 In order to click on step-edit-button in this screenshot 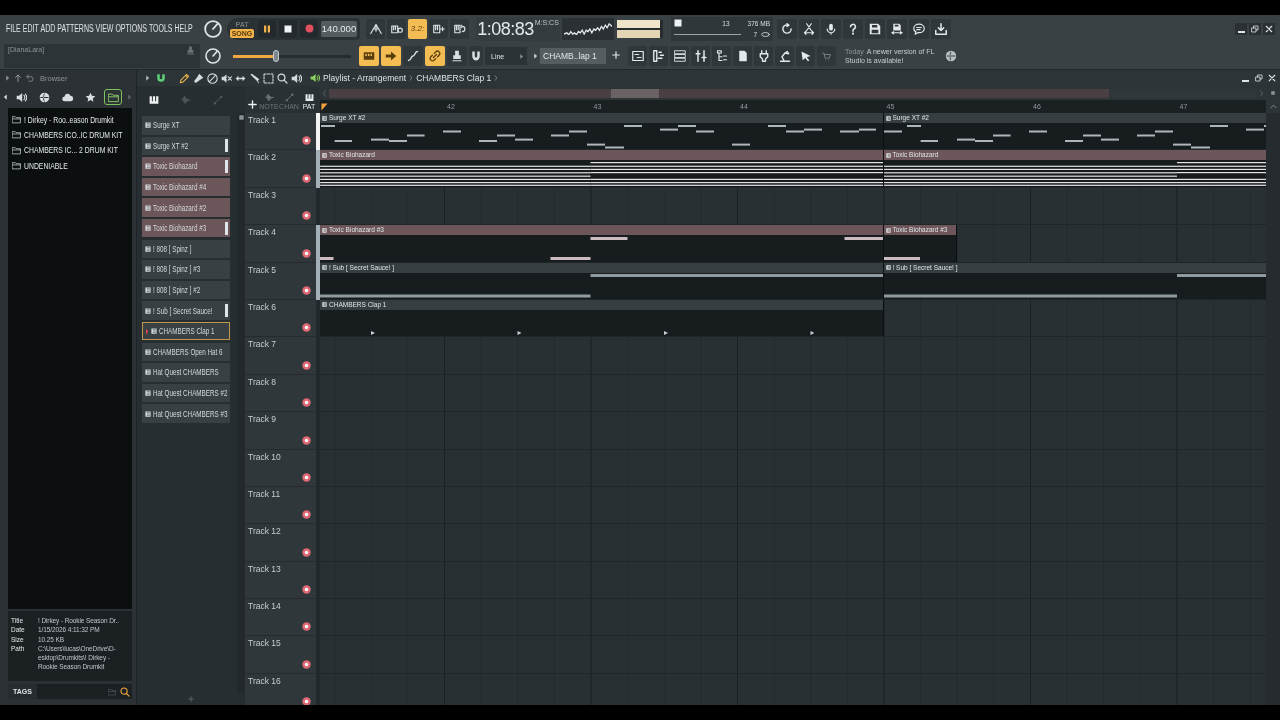, I will do `click(438, 28)`.